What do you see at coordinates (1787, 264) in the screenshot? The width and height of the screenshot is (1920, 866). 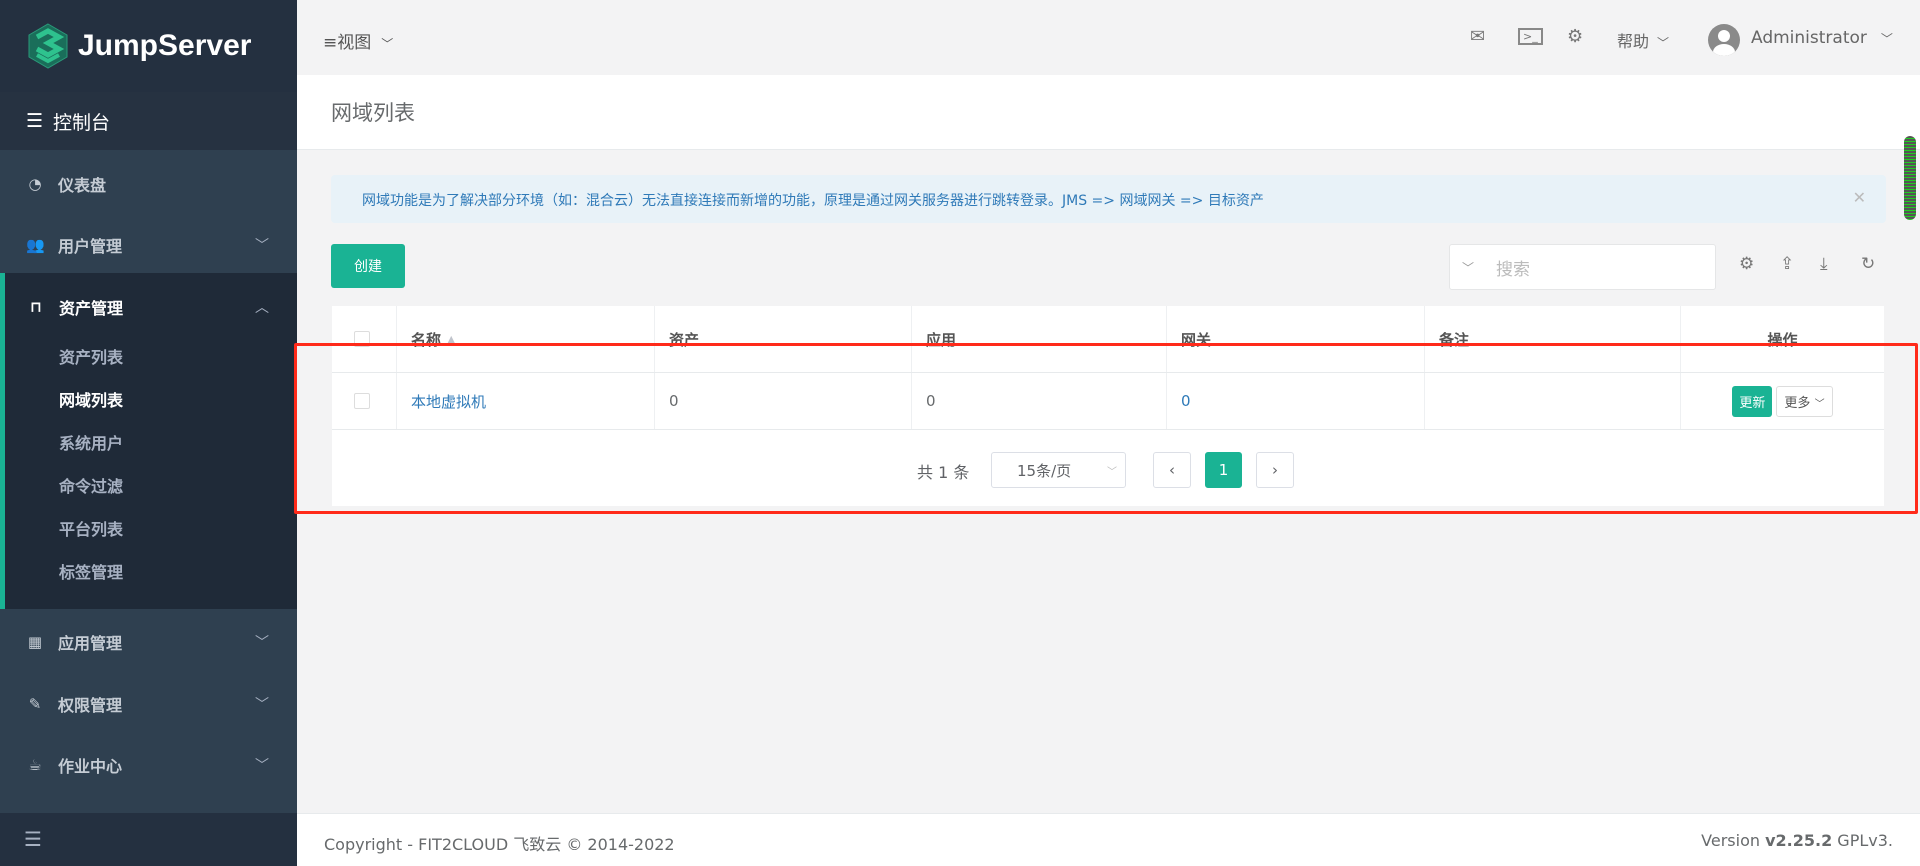 I see `upload-icon: ⇪` at bounding box center [1787, 264].